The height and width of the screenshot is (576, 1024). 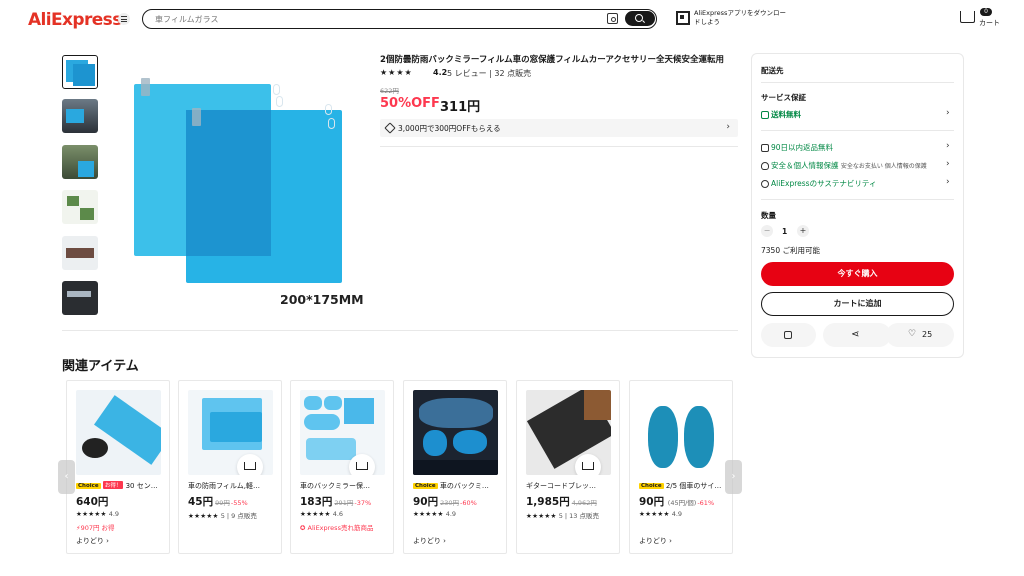 What do you see at coordinates (784, 231) in the screenshot?
I see `quantity-value: 1` at bounding box center [784, 231].